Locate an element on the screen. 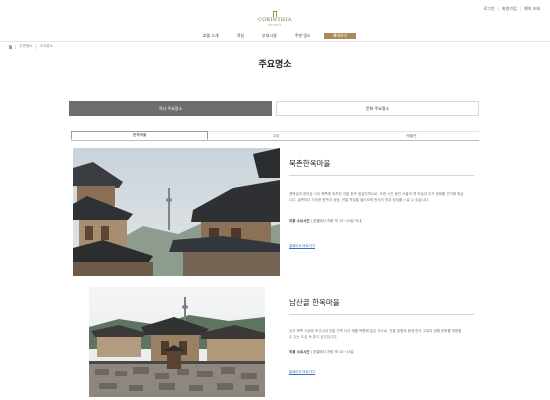  tab-culture-attractions: 문화 주요명소 is located at coordinates (377, 108).